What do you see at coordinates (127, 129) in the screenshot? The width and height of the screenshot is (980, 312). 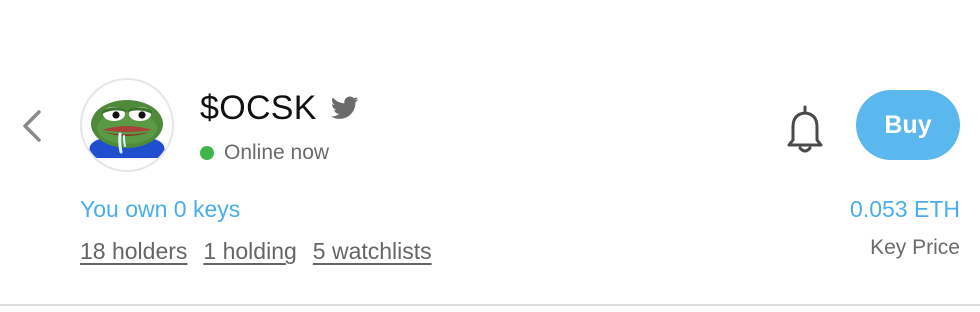 I see `pepe-frog-avatar-icon` at bounding box center [127, 129].